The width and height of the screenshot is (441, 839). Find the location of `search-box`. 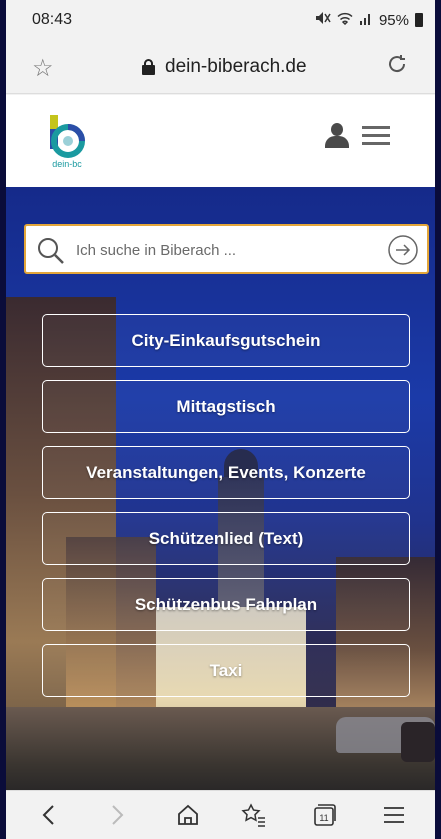

search-box is located at coordinates (226, 249).